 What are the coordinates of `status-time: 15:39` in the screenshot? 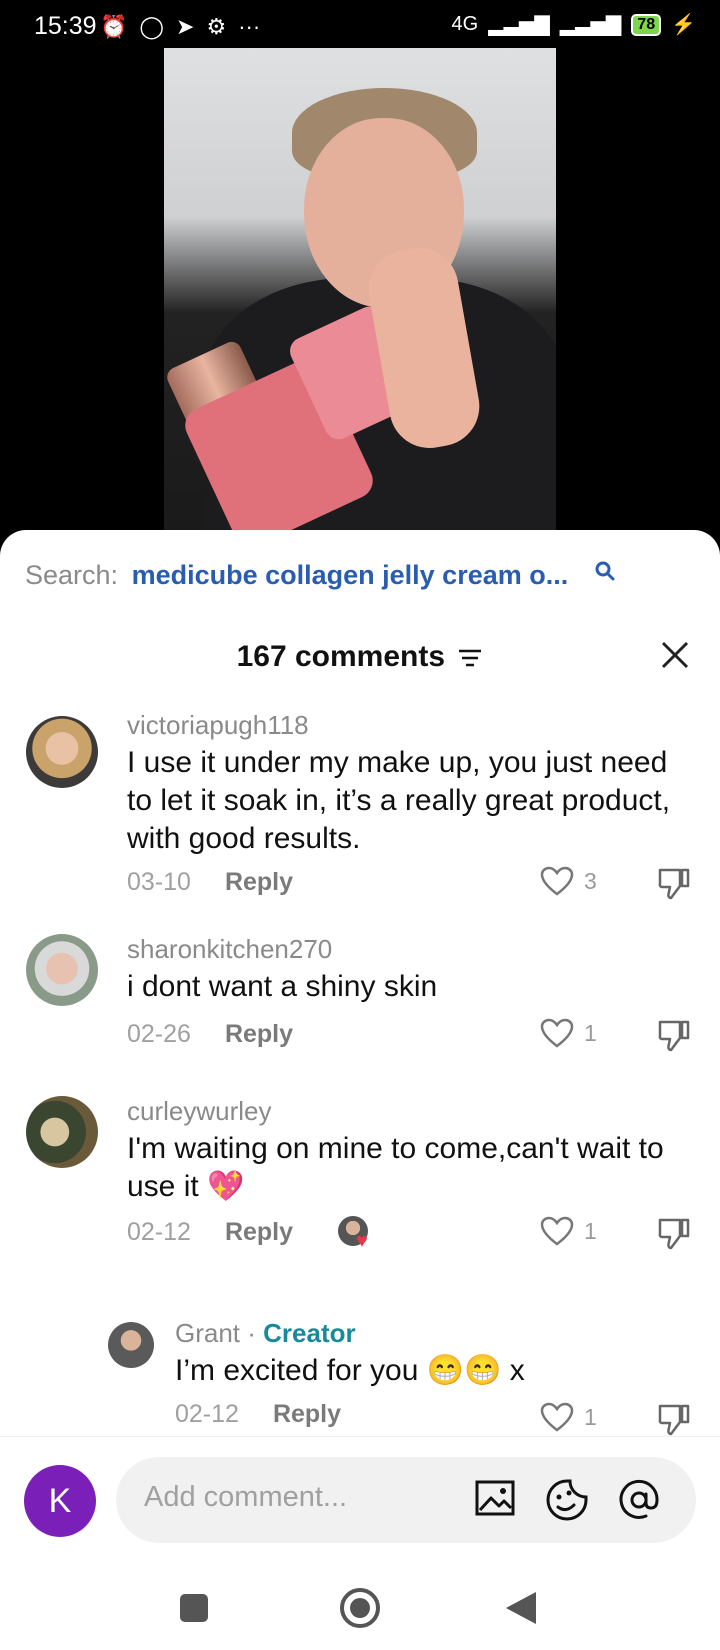 It's located at (65, 26).